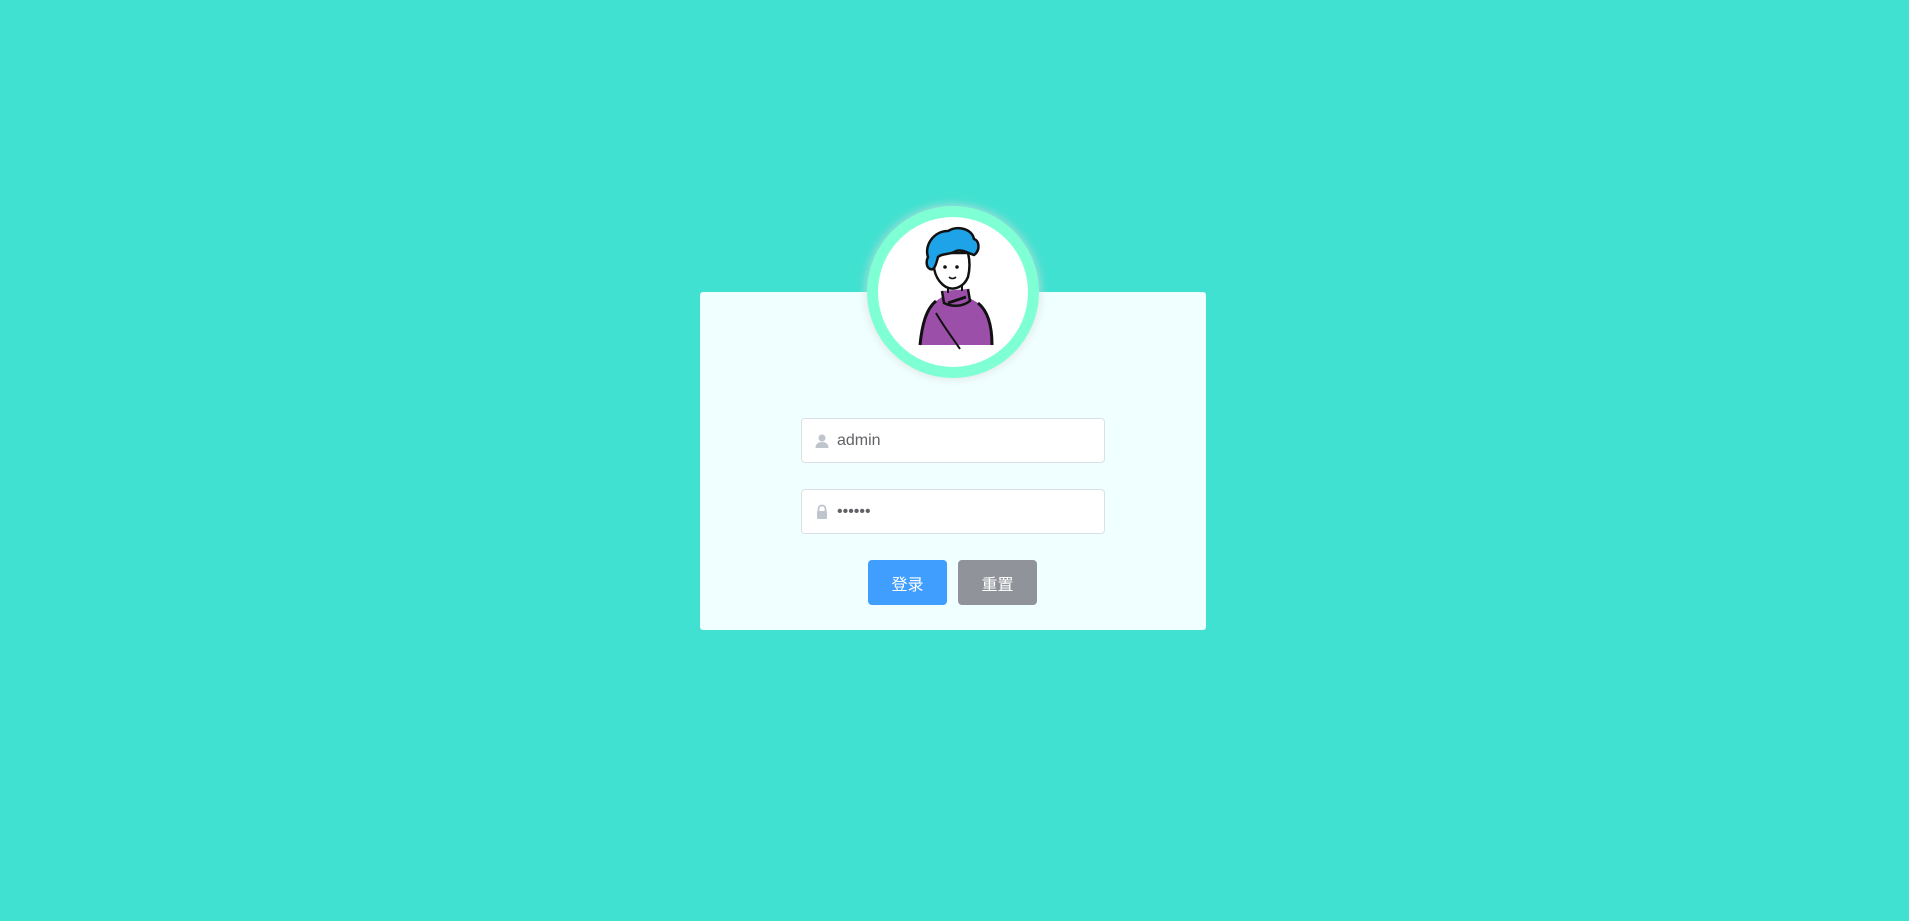  I want to click on login-button: 登录, so click(907, 582).